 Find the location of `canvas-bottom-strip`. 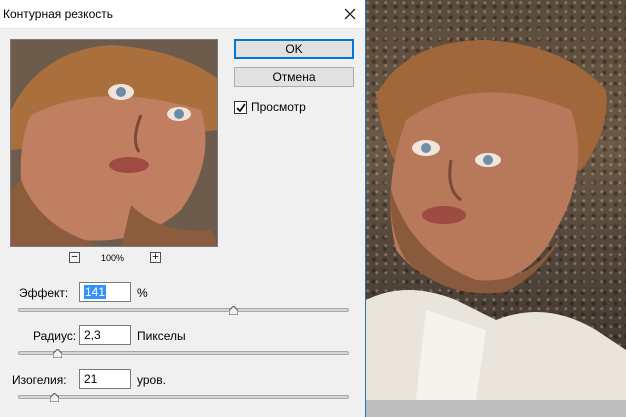

canvas-bottom-strip is located at coordinates (496, 408).